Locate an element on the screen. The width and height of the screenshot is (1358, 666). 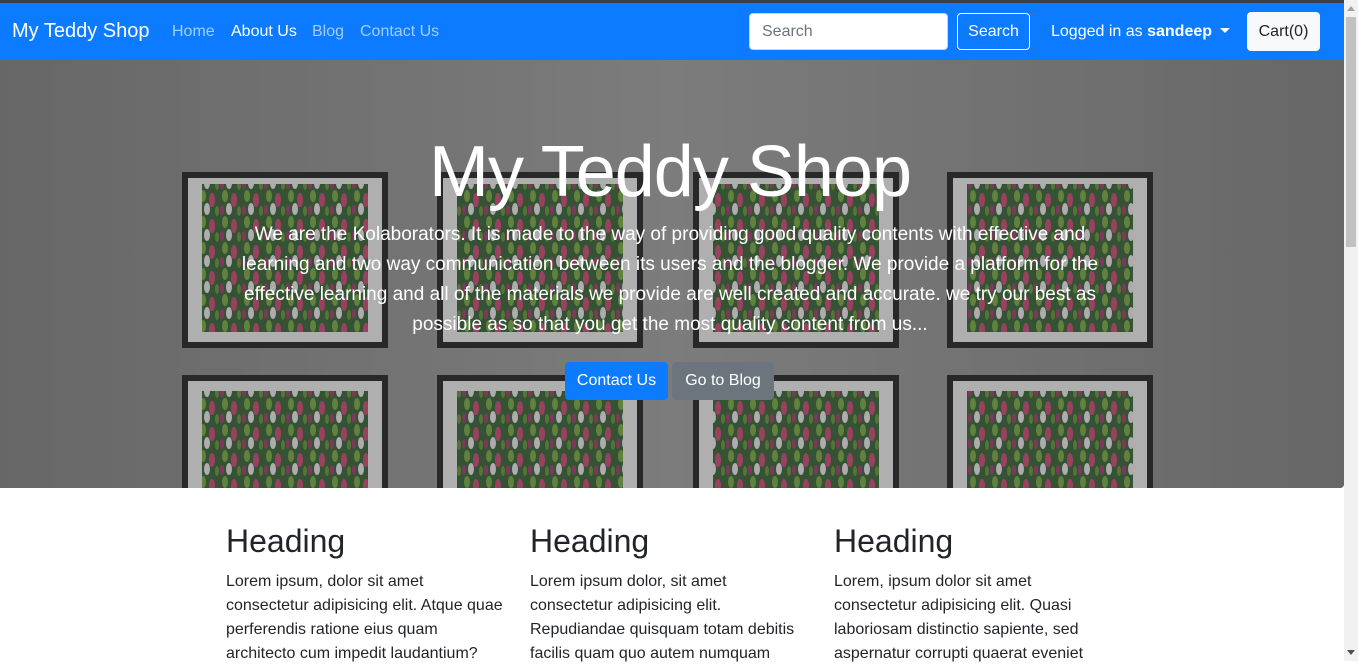
nav-link-contact-us: Contact Us is located at coordinates (399, 32).